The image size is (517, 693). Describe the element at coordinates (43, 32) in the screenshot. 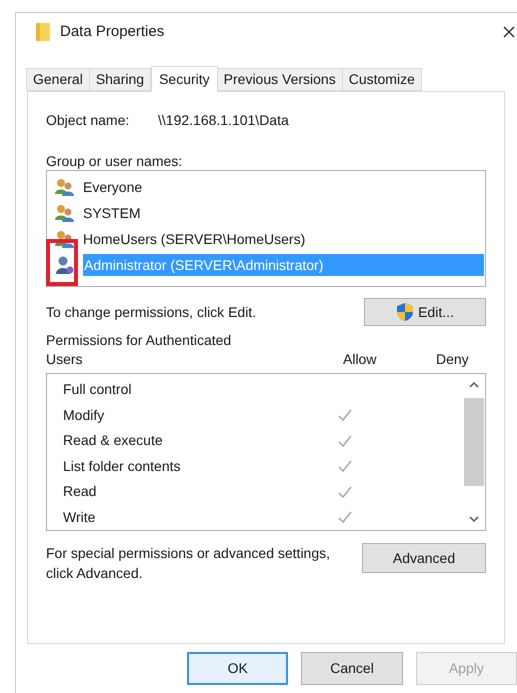

I see `folder-icon` at that location.